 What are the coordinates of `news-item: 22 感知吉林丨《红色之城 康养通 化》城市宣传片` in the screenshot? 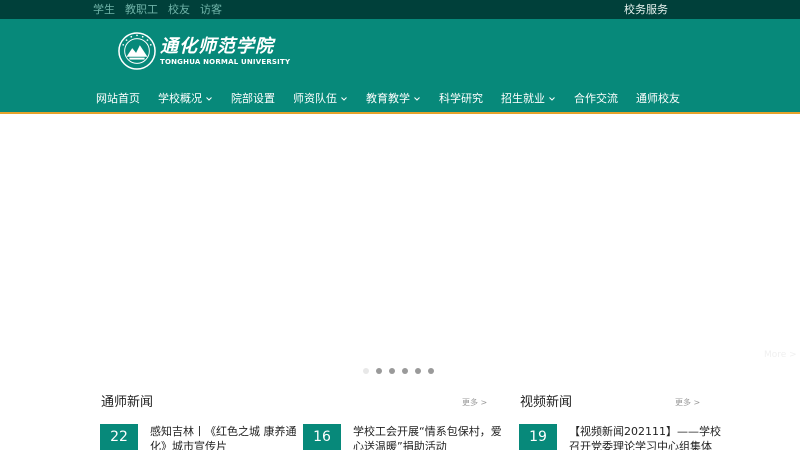 It's located at (198, 437).